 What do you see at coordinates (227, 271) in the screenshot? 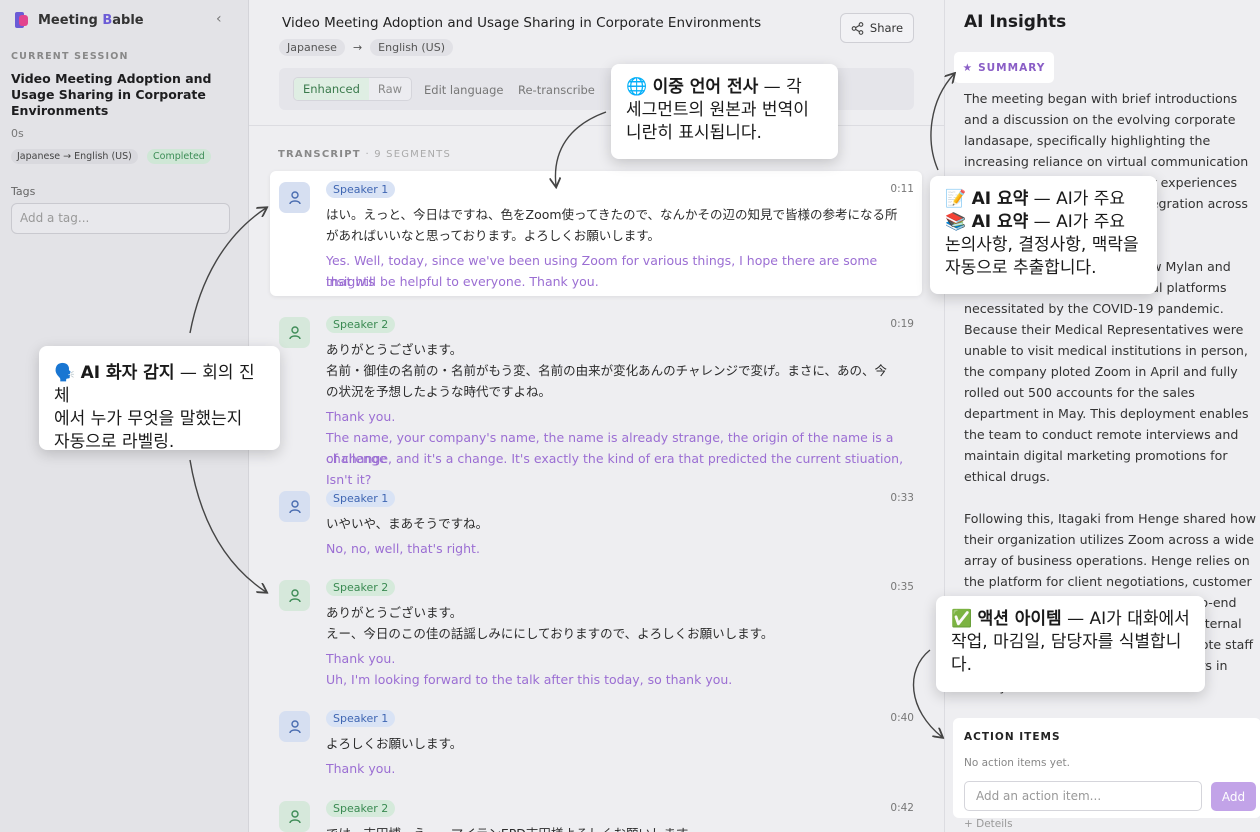
I see `arrow-speaker-up` at bounding box center [227, 271].